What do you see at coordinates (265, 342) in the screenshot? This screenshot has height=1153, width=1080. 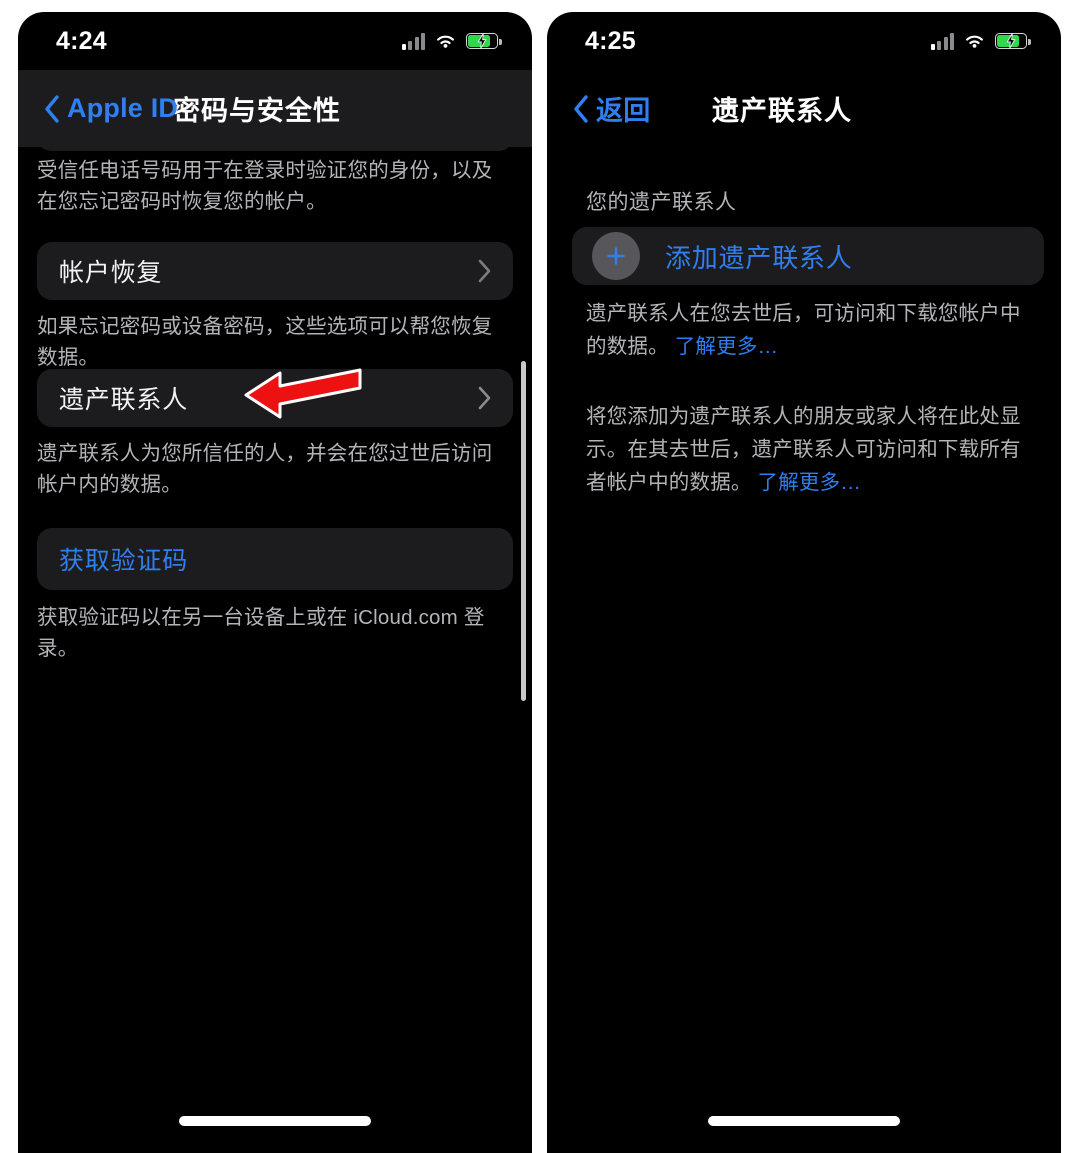 I see `footnote-account-recovery: 如果忘记密码或设备密码，这些选项可以帮您恢复数据。` at bounding box center [265, 342].